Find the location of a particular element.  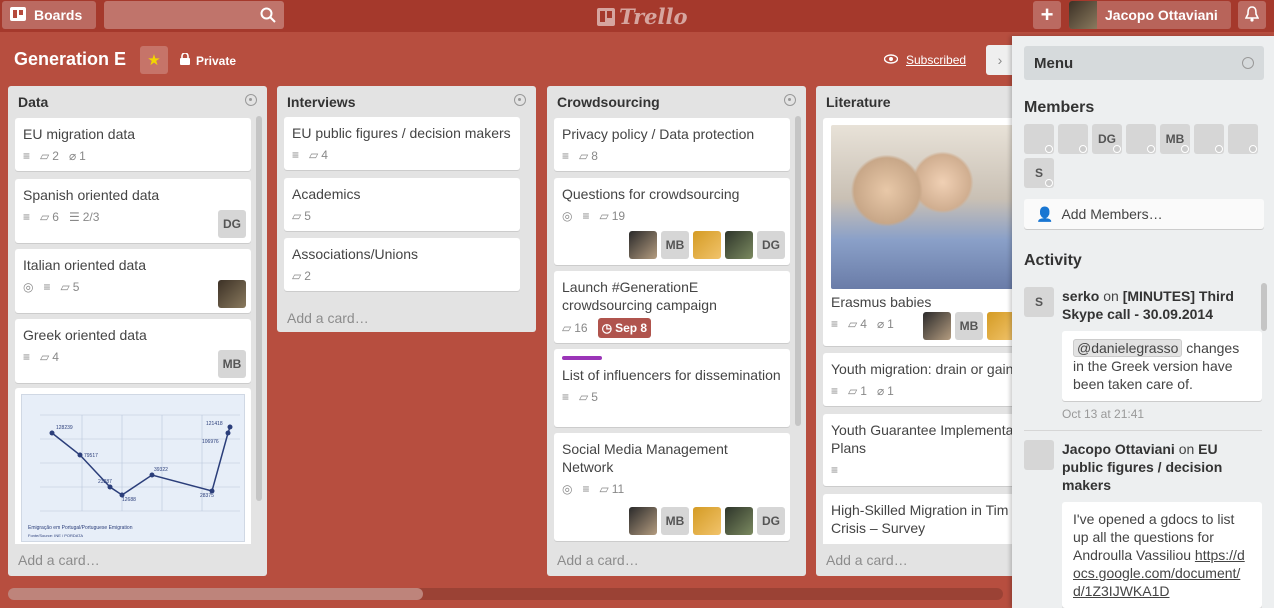

list-title: Interviews is located at coordinates (321, 102).